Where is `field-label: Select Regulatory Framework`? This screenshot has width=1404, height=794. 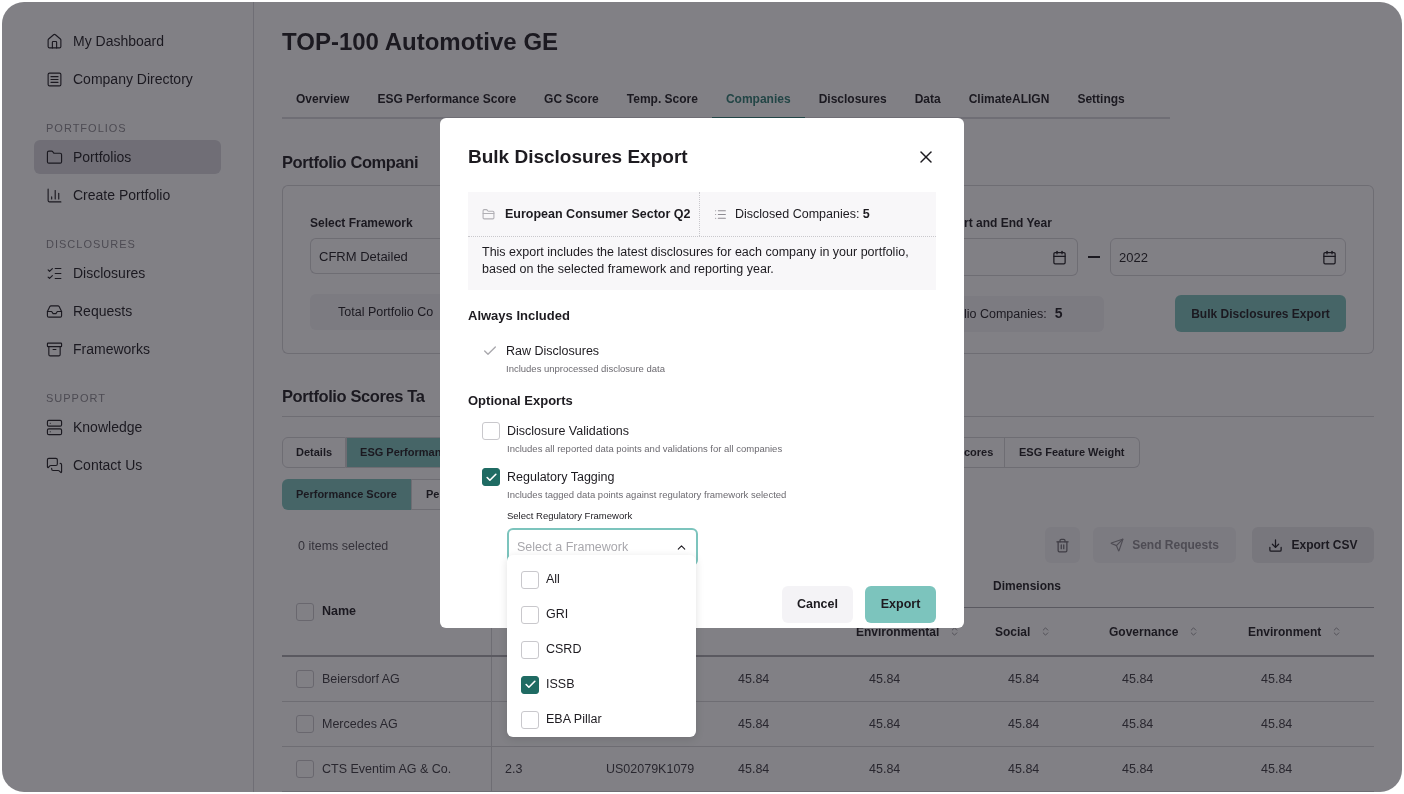 field-label: Select Regulatory Framework is located at coordinates (570, 516).